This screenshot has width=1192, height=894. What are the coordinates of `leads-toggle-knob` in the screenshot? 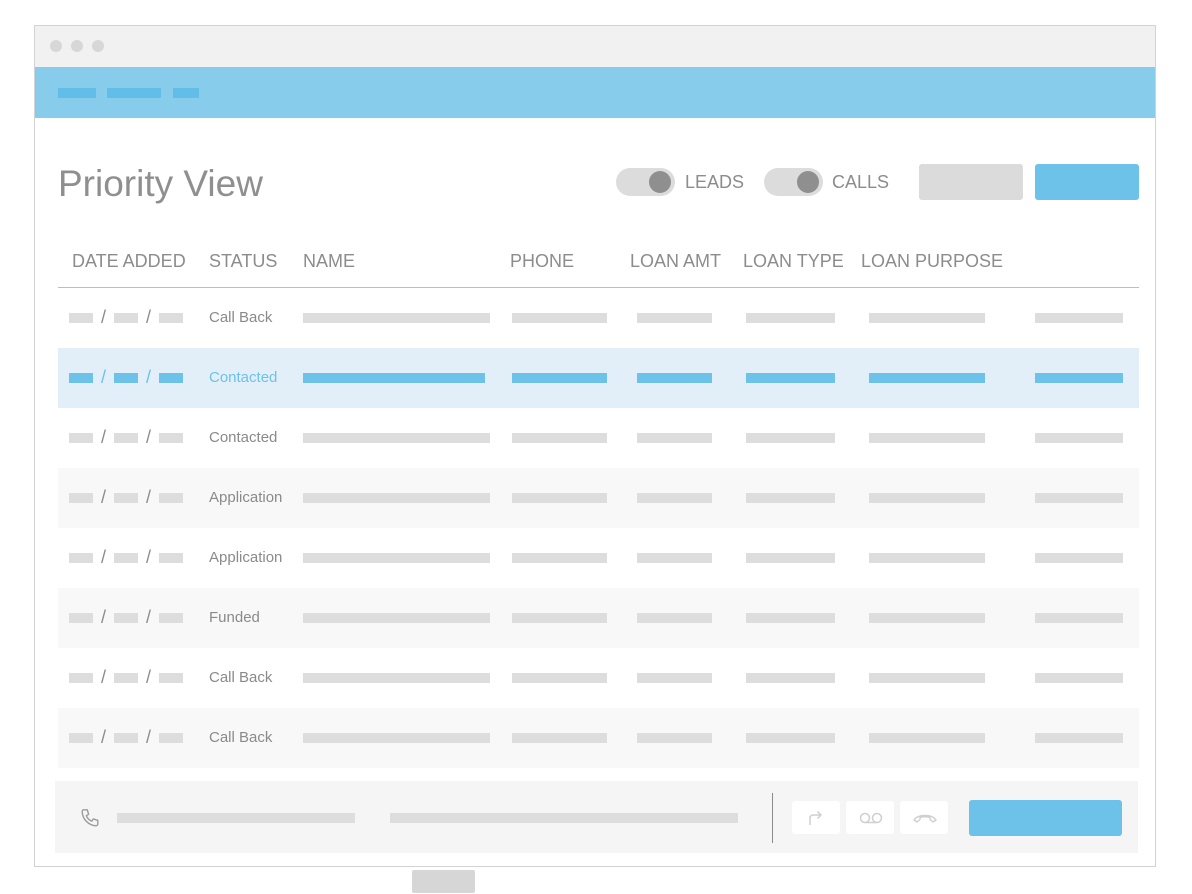 It's located at (660, 182).